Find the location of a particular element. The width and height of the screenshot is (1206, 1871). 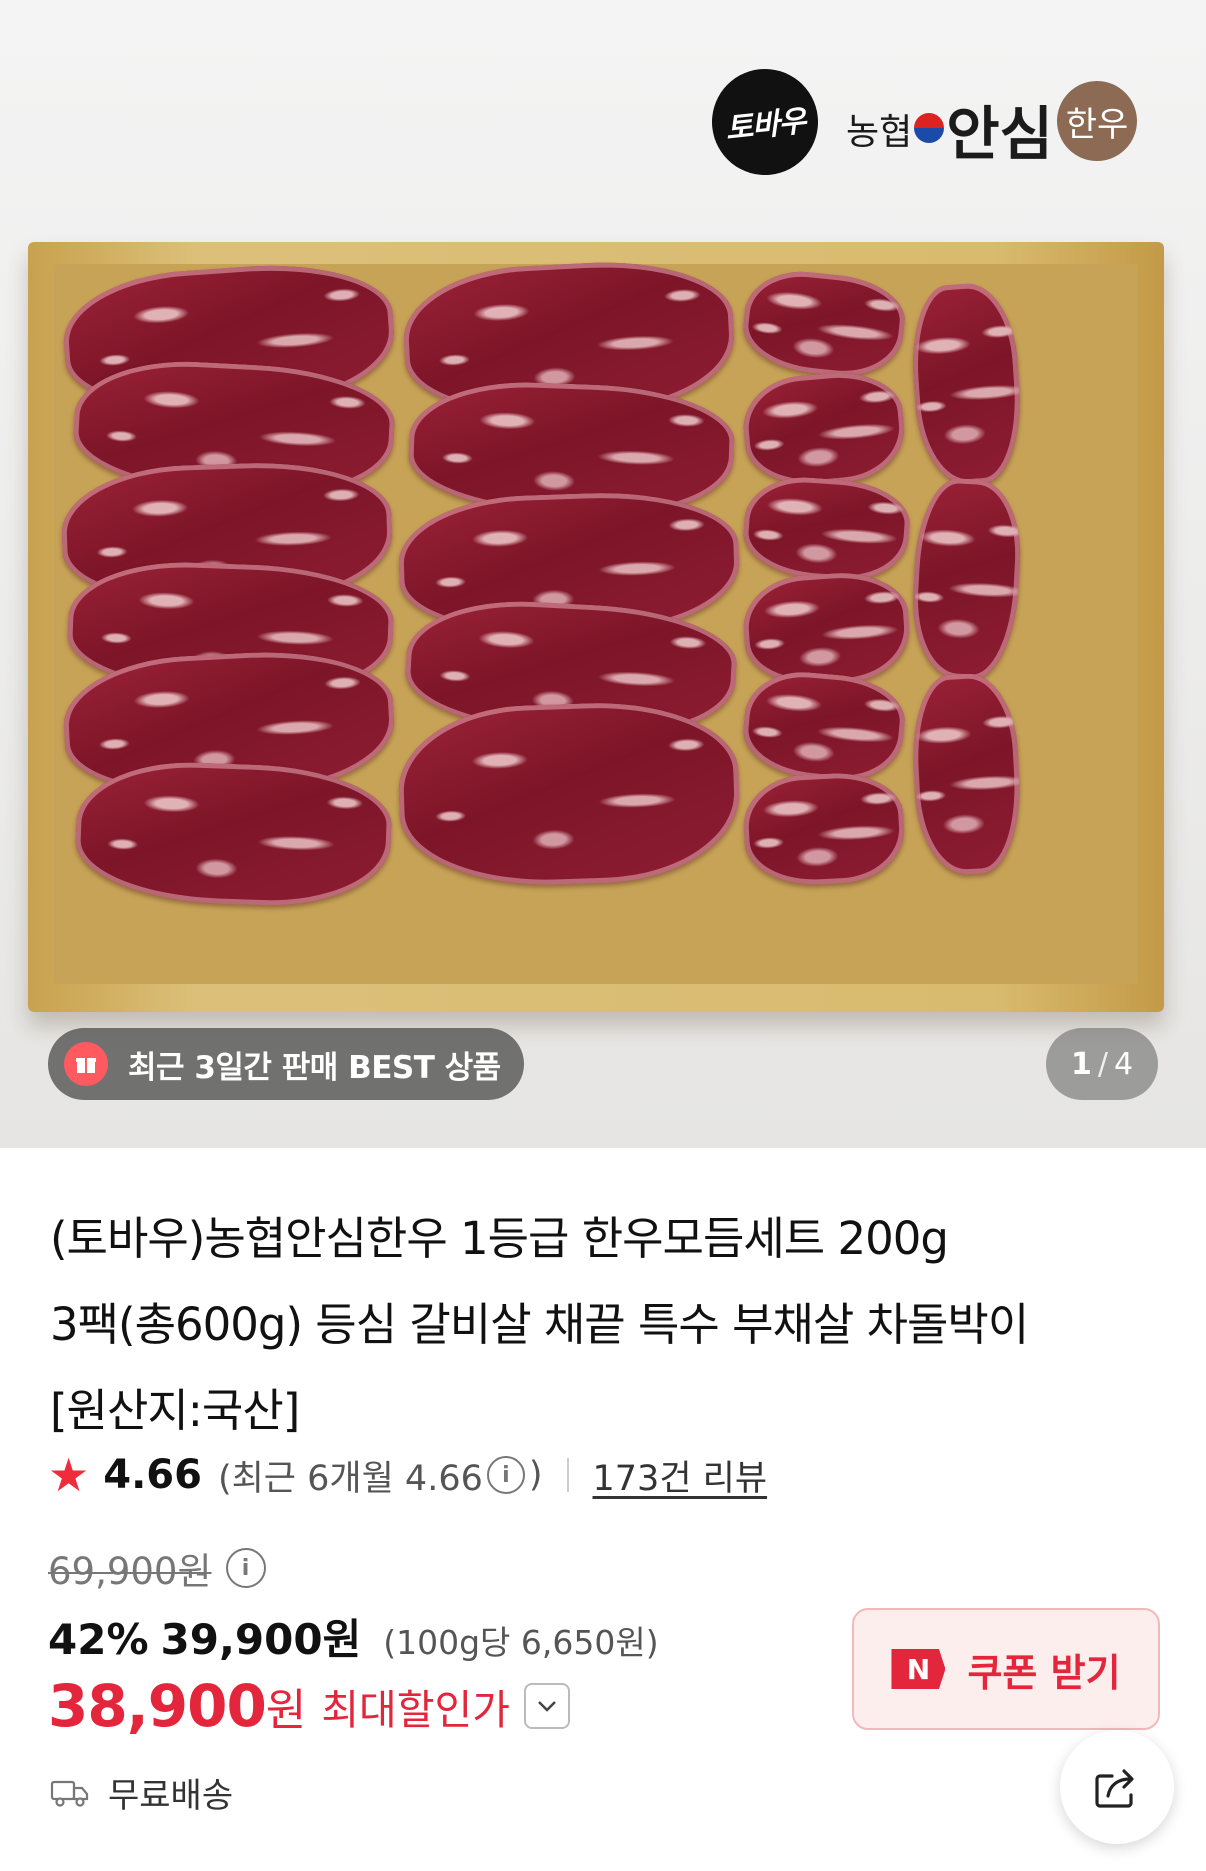

coupon-button: N 쿠폰 받기 is located at coordinates (1006, 1669).